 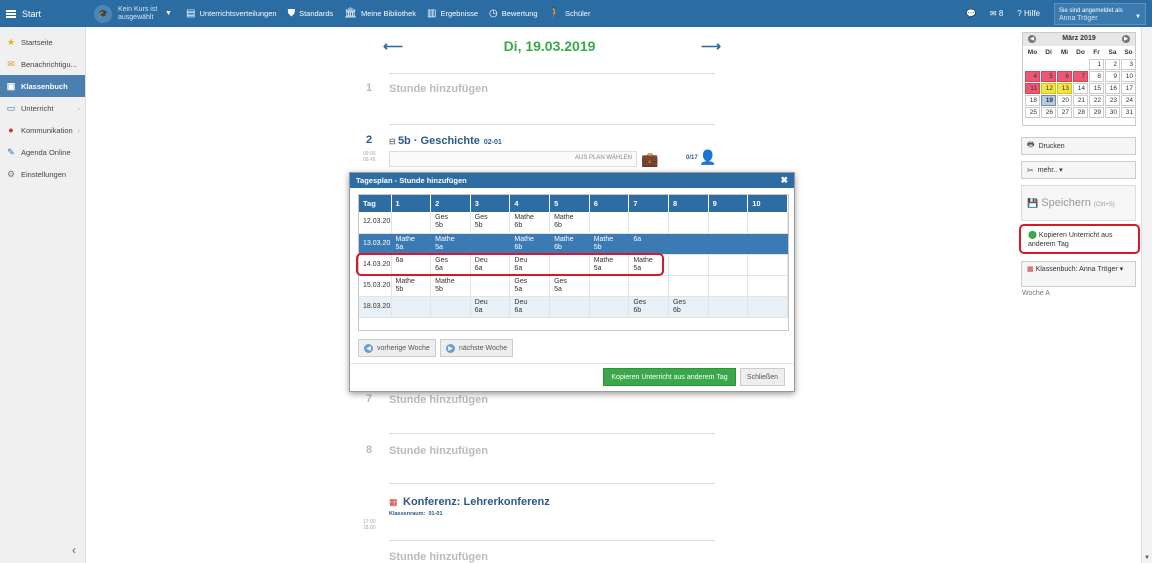 What do you see at coordinates (1096, 112) in the screenshot?
I see `calendar-day: 29` at bounding box center [1096, 112].